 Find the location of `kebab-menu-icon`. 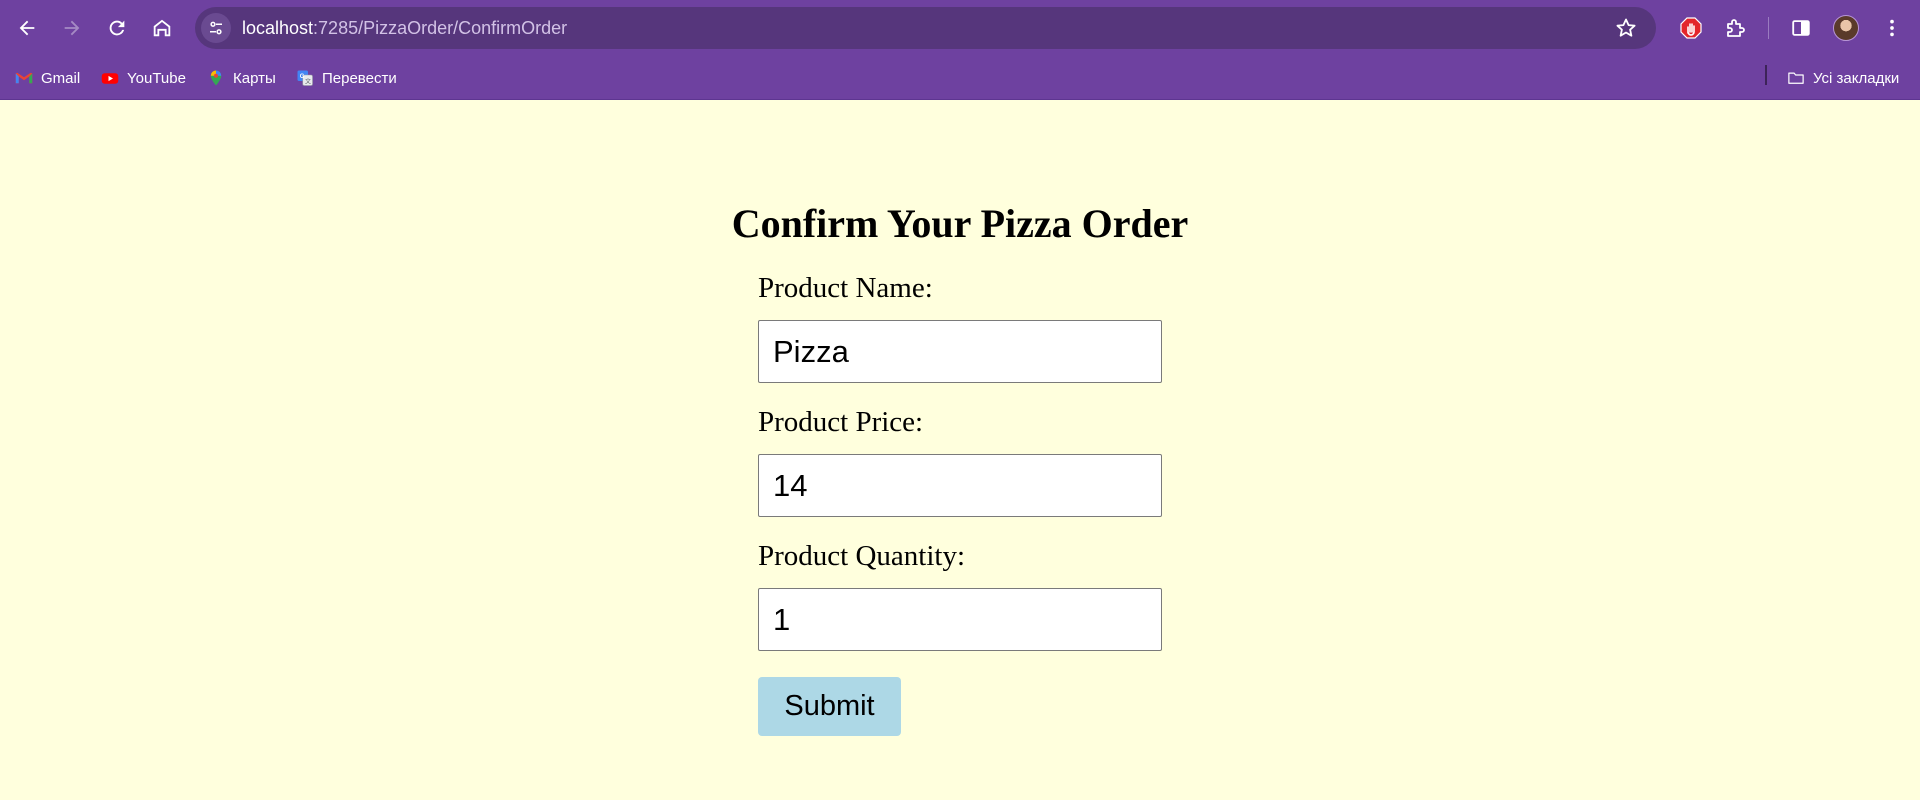

kebab-menu-icon is located at coordinates (1892, 28).